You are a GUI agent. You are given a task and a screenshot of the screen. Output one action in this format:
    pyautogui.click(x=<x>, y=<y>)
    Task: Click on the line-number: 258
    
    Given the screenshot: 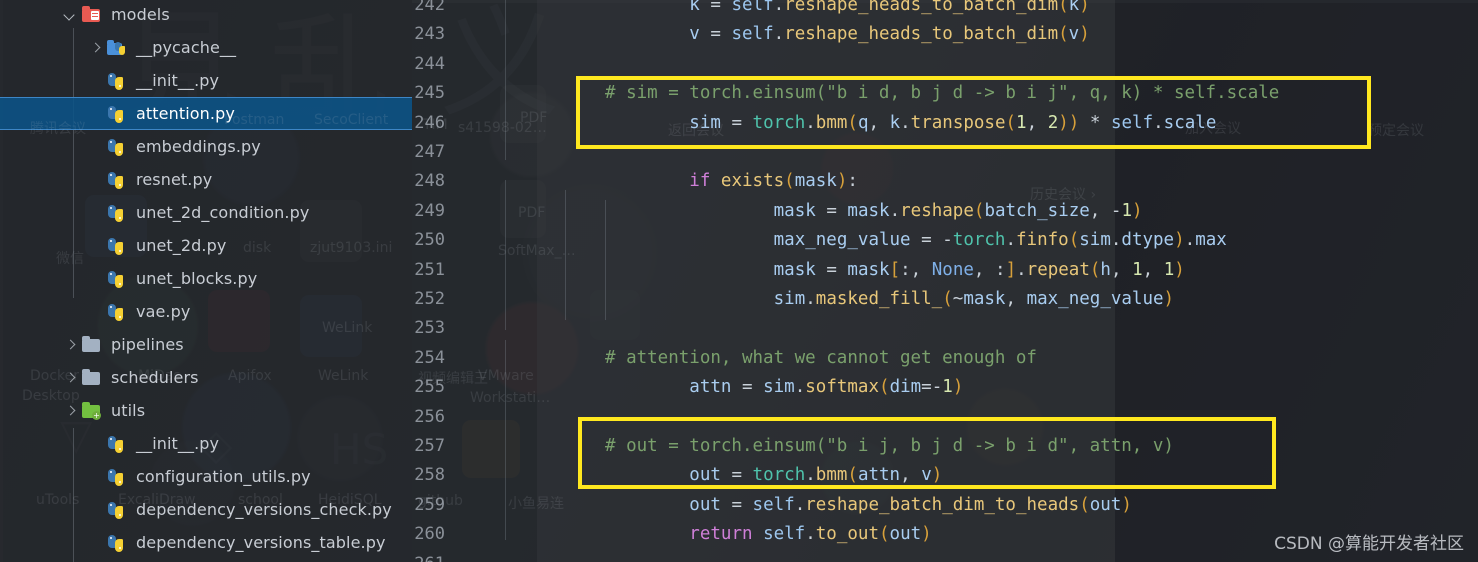 What is the action you would take?
    pyautogui.click(x=429, y=475)
    